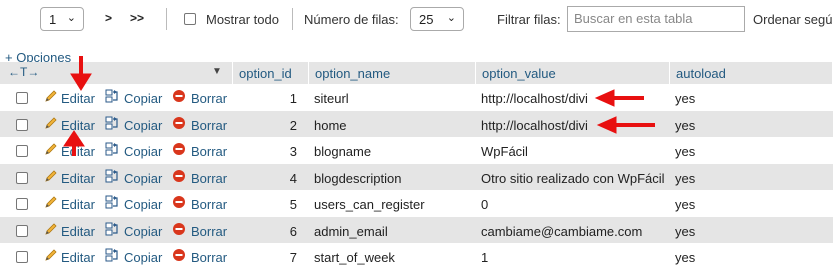 This screenshot has height=270, width=833. What do you see at coordinates (293, 257) in the screenshot?
I see `option-id-cell: 7` at bounding box center [293, 257].